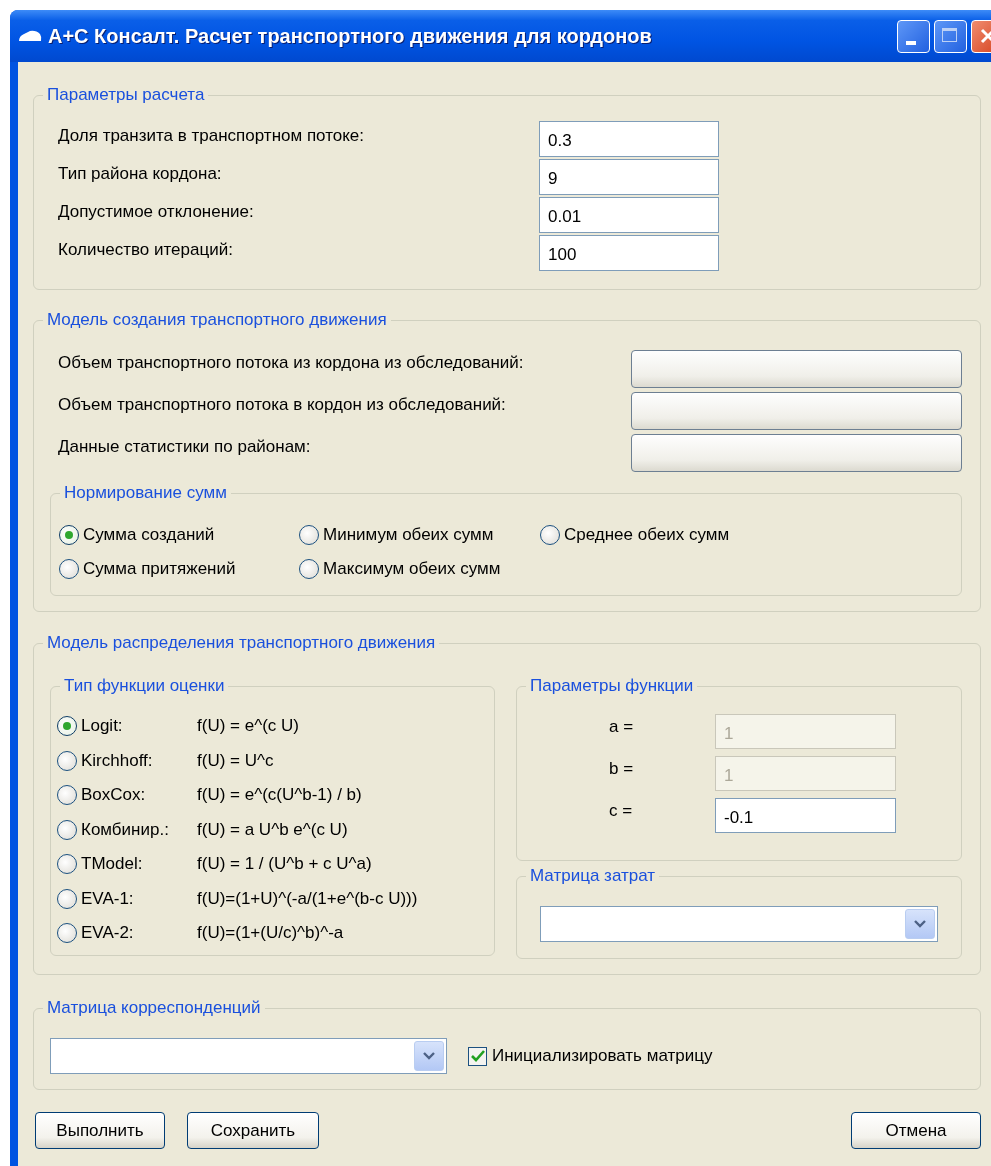  What do you see at coordinates (127, 726) in the screenshot?
I see `radio-option: Logit:` at bounding box center [127, 726].